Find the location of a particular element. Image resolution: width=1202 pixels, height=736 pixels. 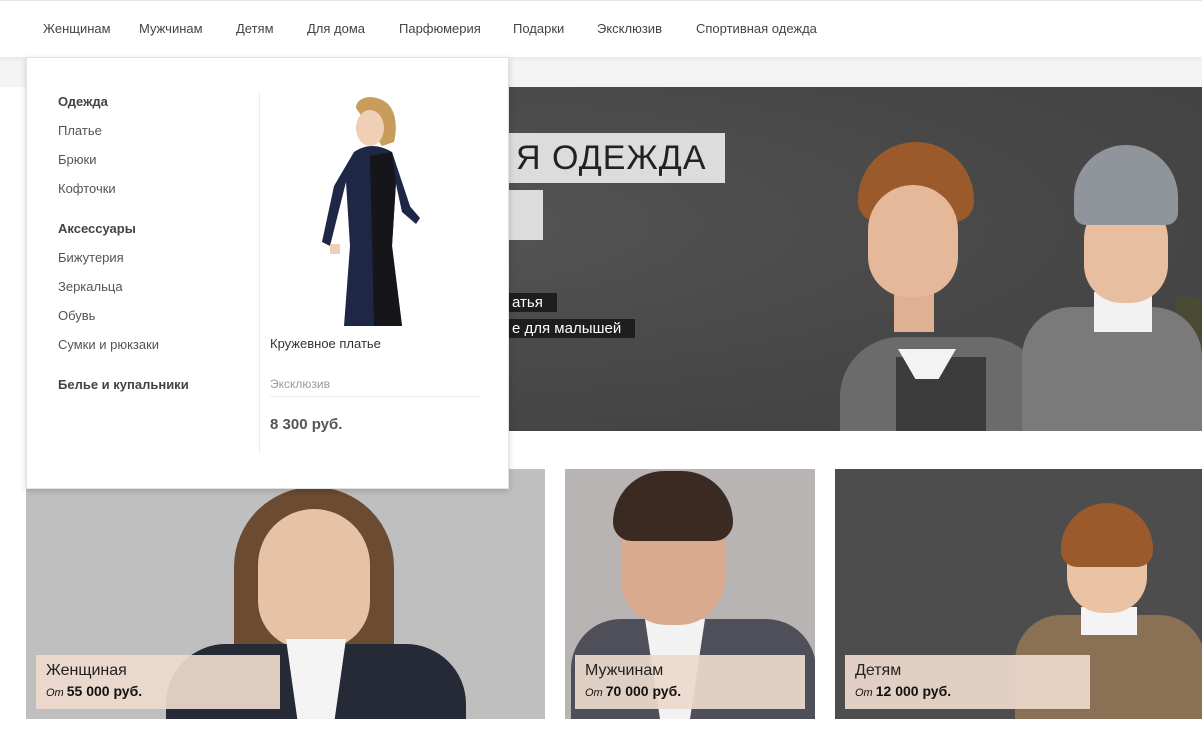

dress-model-illustration is located at coordinates (371, 211).